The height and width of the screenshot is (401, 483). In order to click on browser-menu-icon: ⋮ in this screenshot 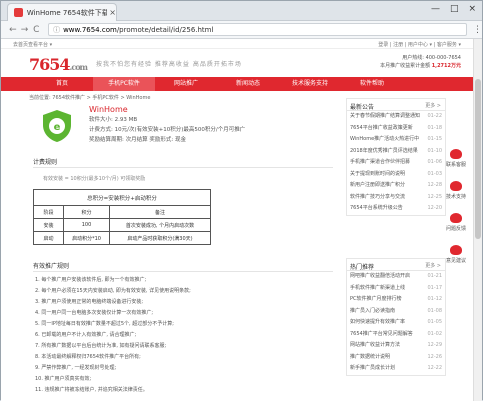, I will do `click(477, 30)`.